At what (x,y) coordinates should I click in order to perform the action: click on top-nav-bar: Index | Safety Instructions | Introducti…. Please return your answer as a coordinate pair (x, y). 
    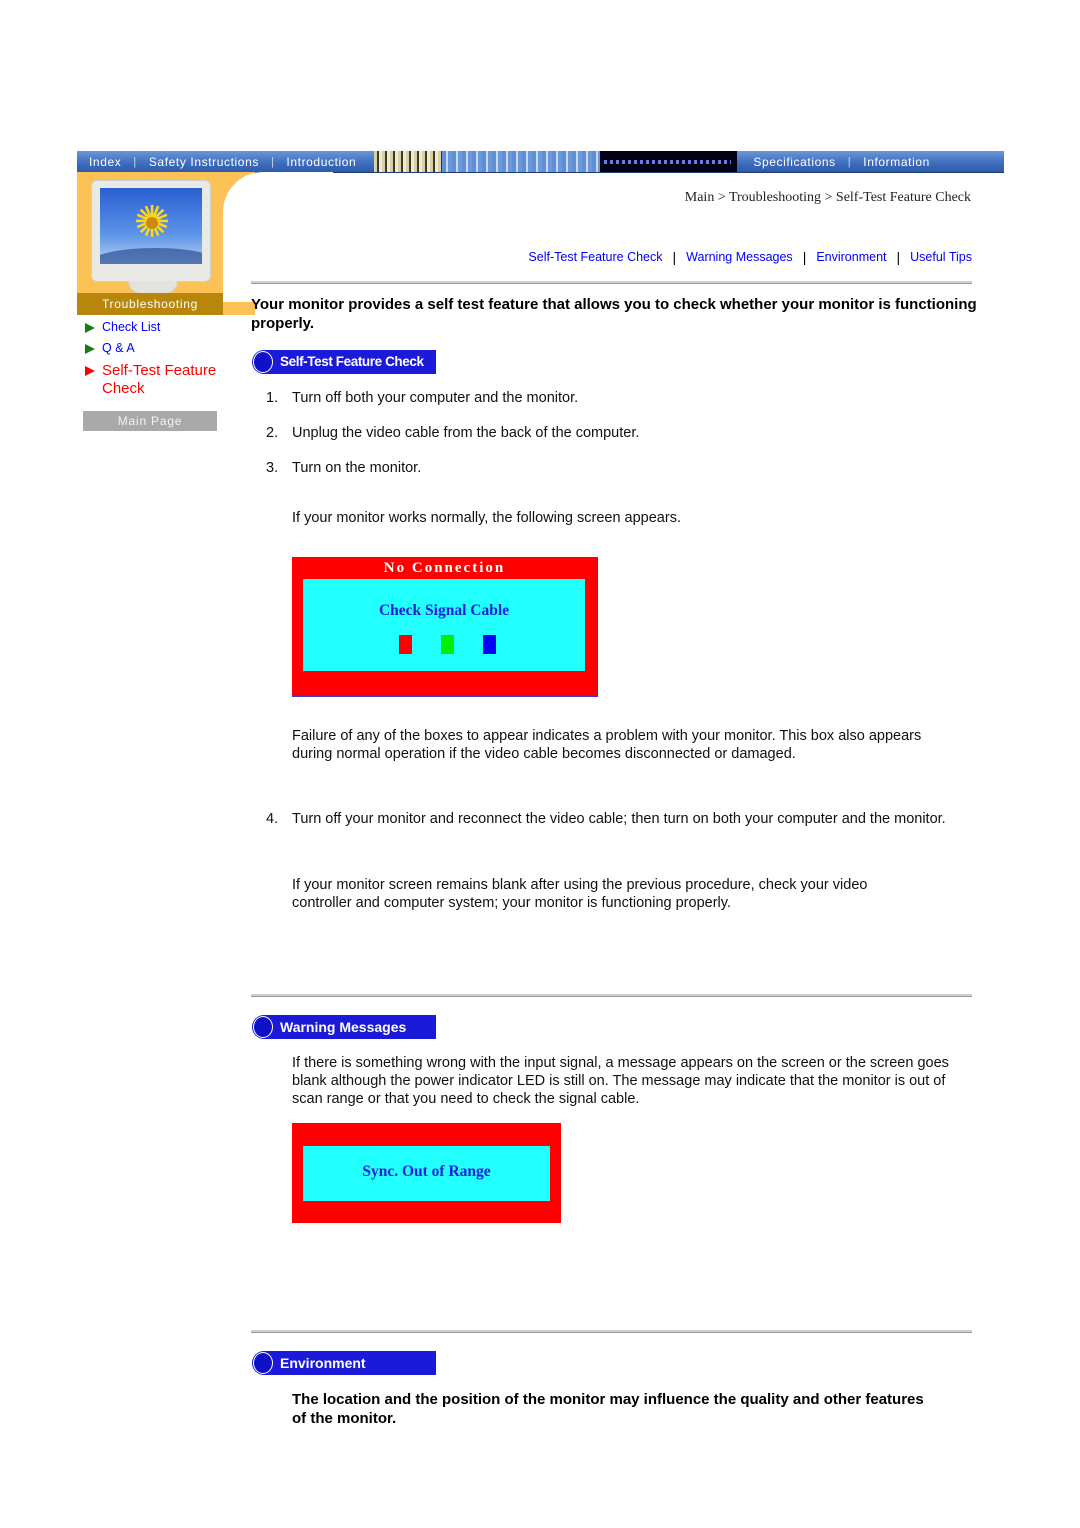
    Looking at the image, I should click on (540, 162).